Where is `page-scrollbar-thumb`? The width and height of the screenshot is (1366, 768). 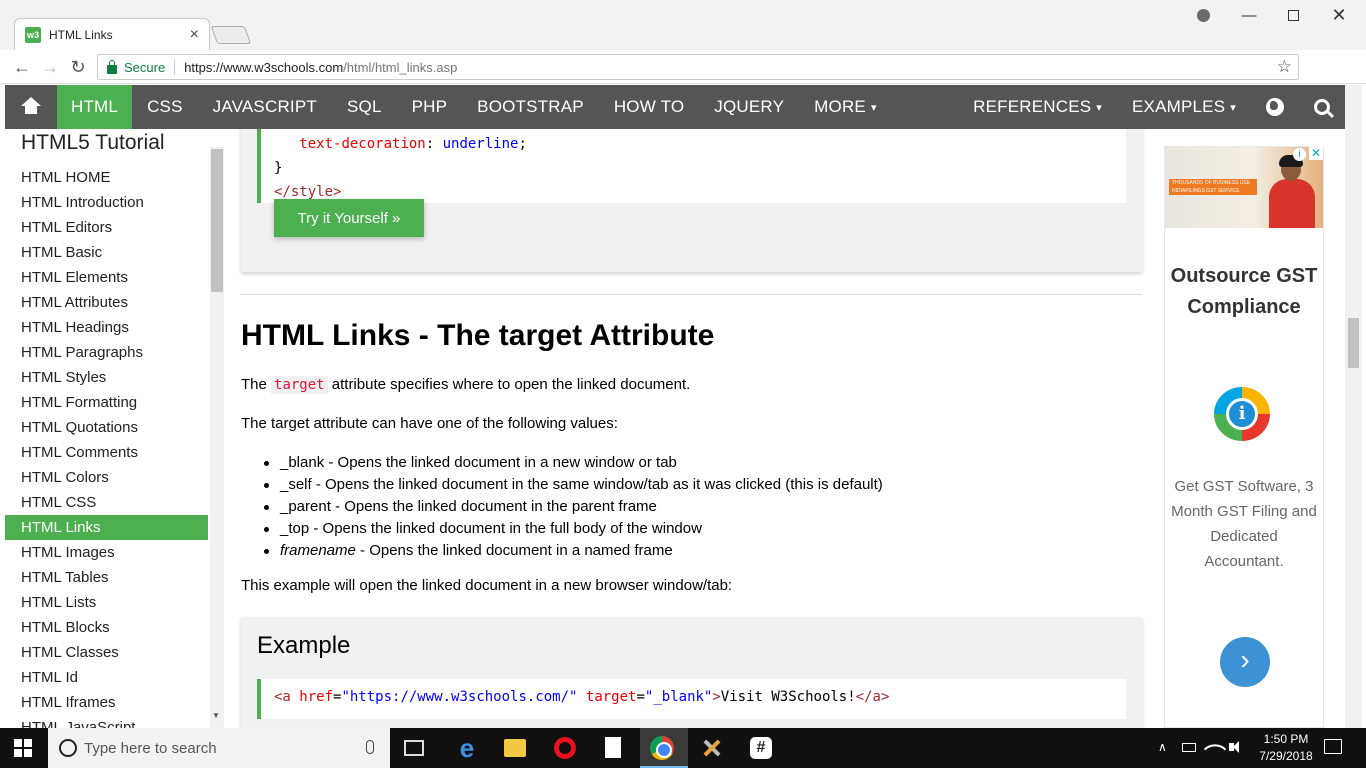 page-scrollbar-thumb is located at coordinates (1353, 343).